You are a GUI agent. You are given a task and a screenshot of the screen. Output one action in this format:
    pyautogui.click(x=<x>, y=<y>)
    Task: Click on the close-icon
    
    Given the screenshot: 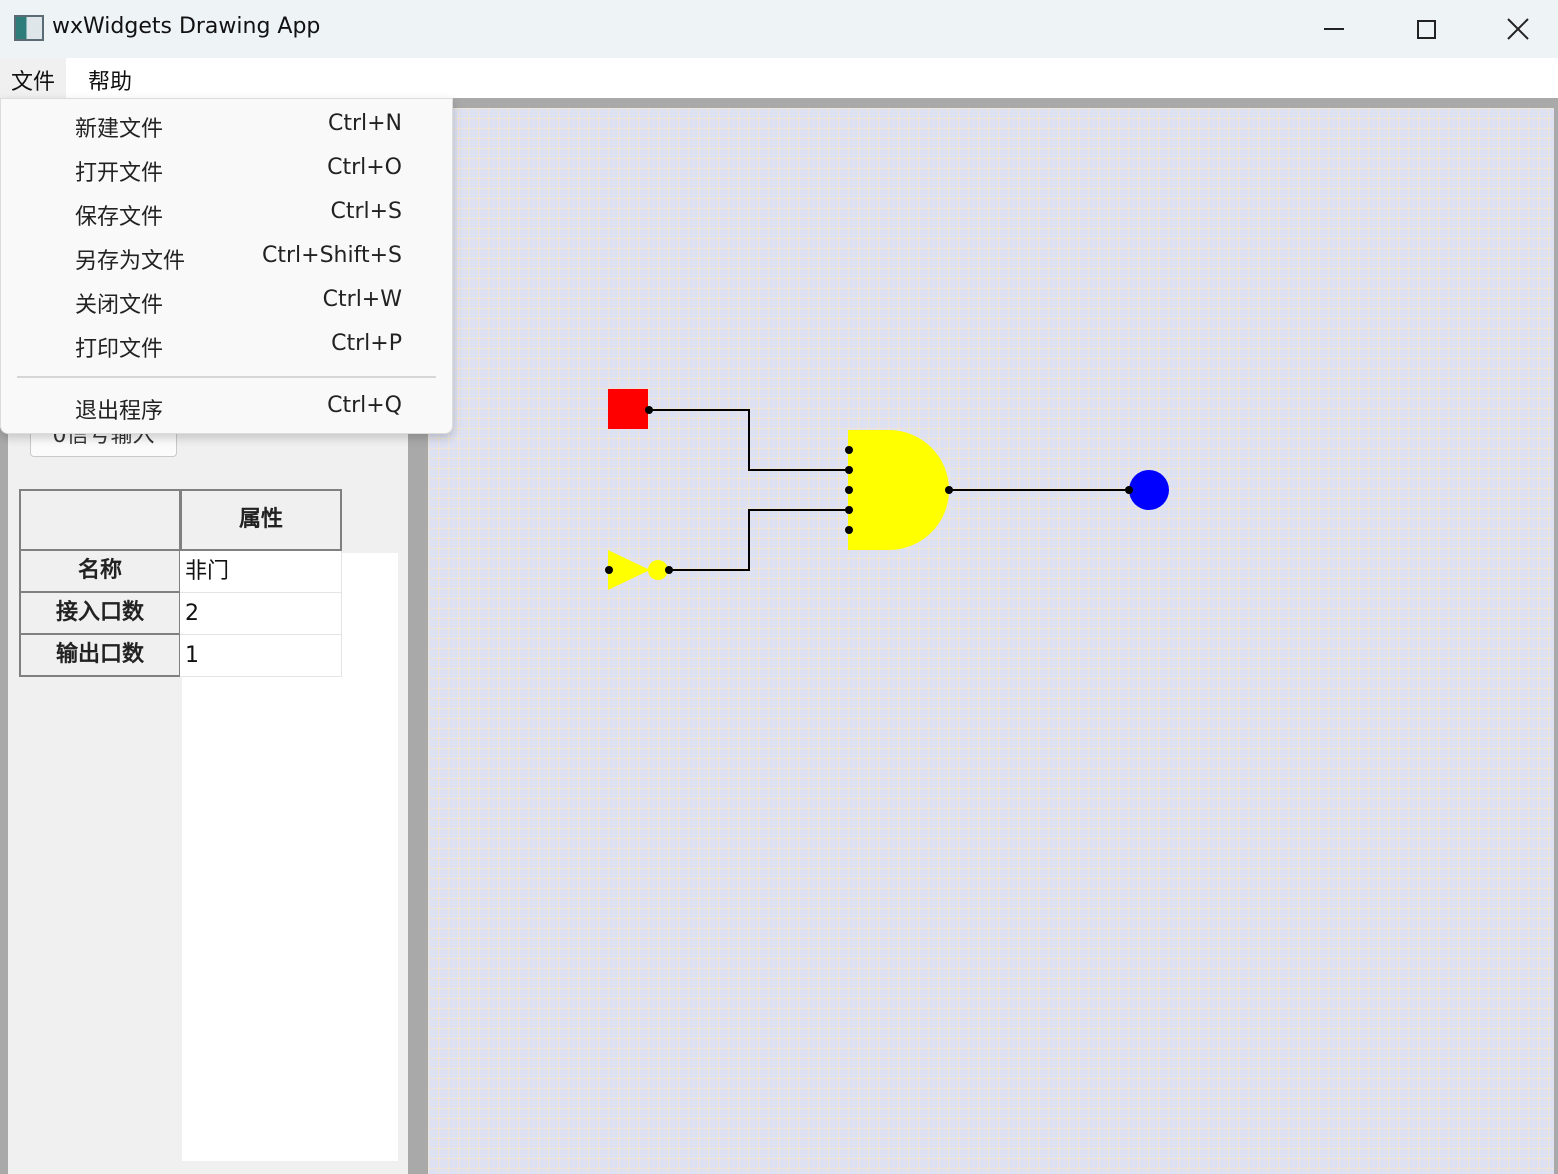 What is the action you would take?
    pyautogui.click(x=1518, y=29)
    